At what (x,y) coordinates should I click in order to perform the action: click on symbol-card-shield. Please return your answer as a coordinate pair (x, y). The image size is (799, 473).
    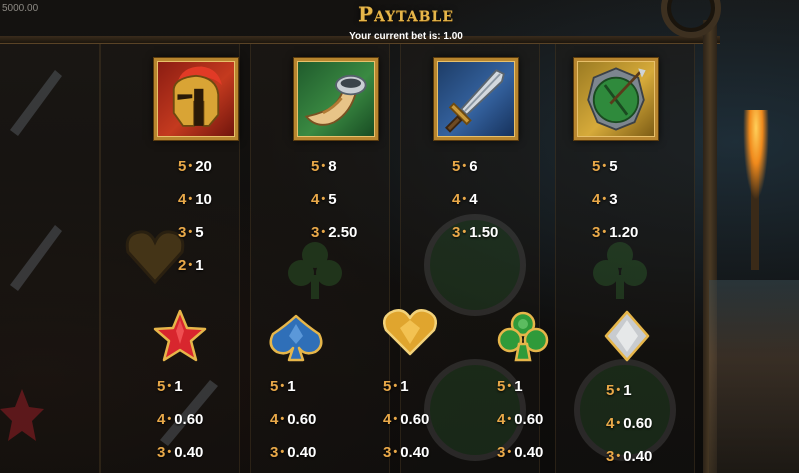
    Looking at the image, I should click on (616, 99).